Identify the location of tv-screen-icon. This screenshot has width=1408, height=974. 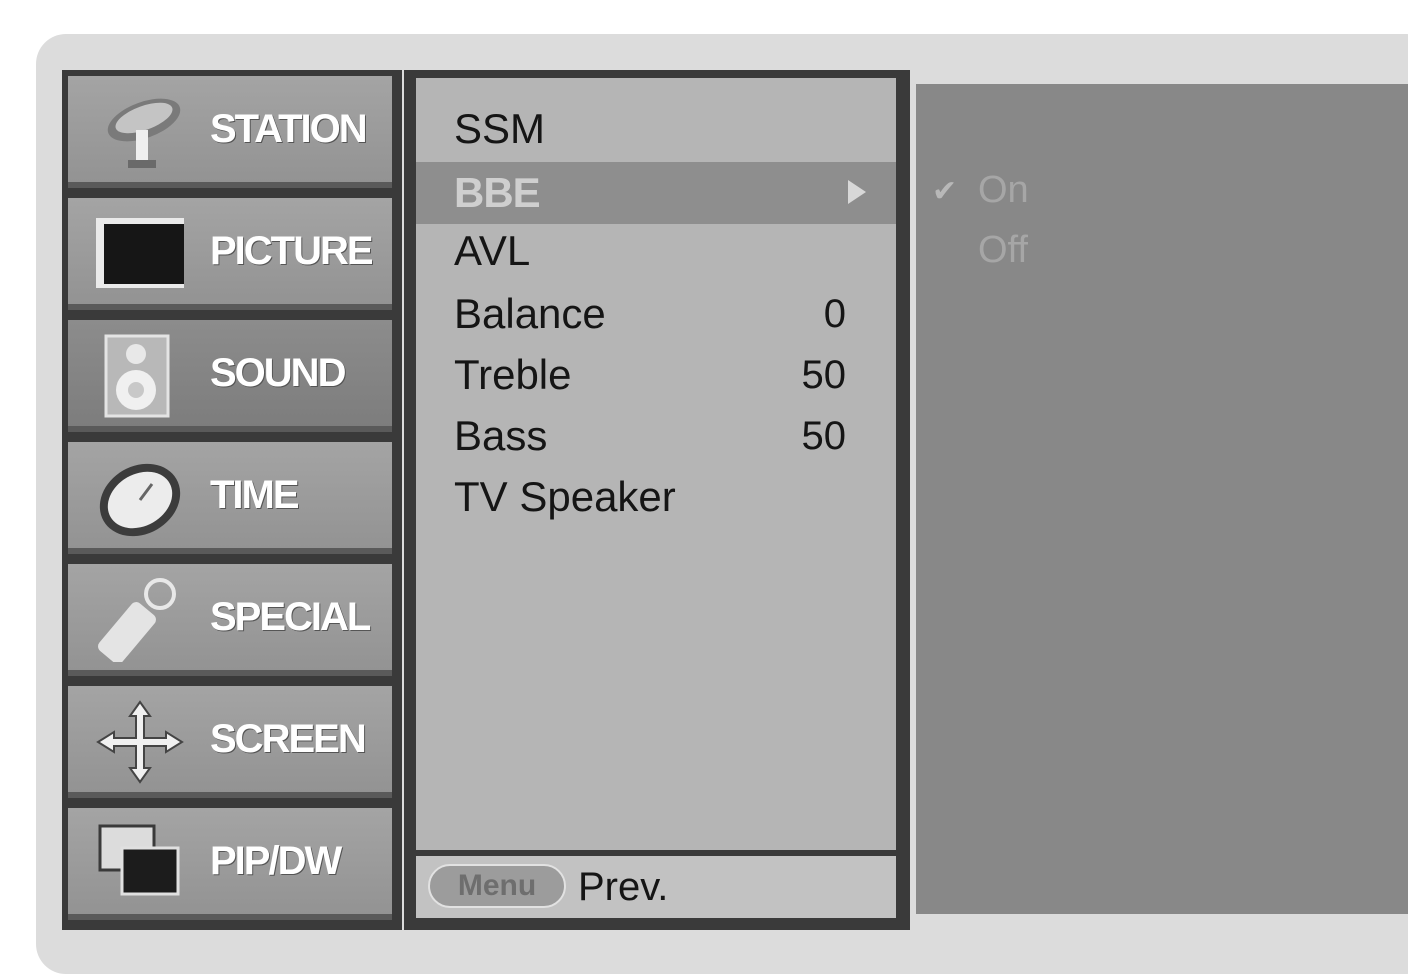
(140, 254).